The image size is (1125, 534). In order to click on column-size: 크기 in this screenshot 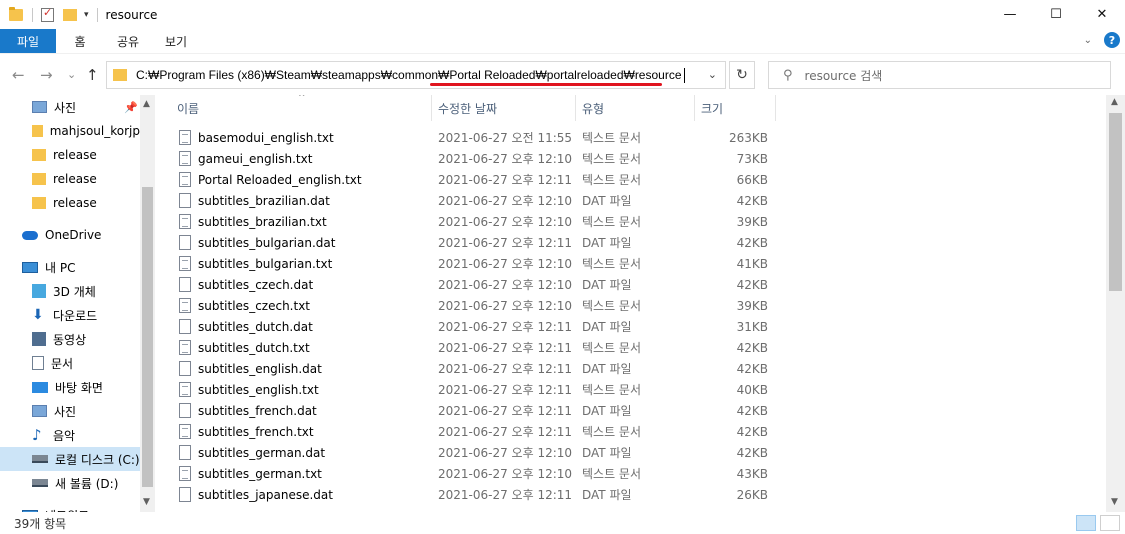, I will do `click(735, 108)`.